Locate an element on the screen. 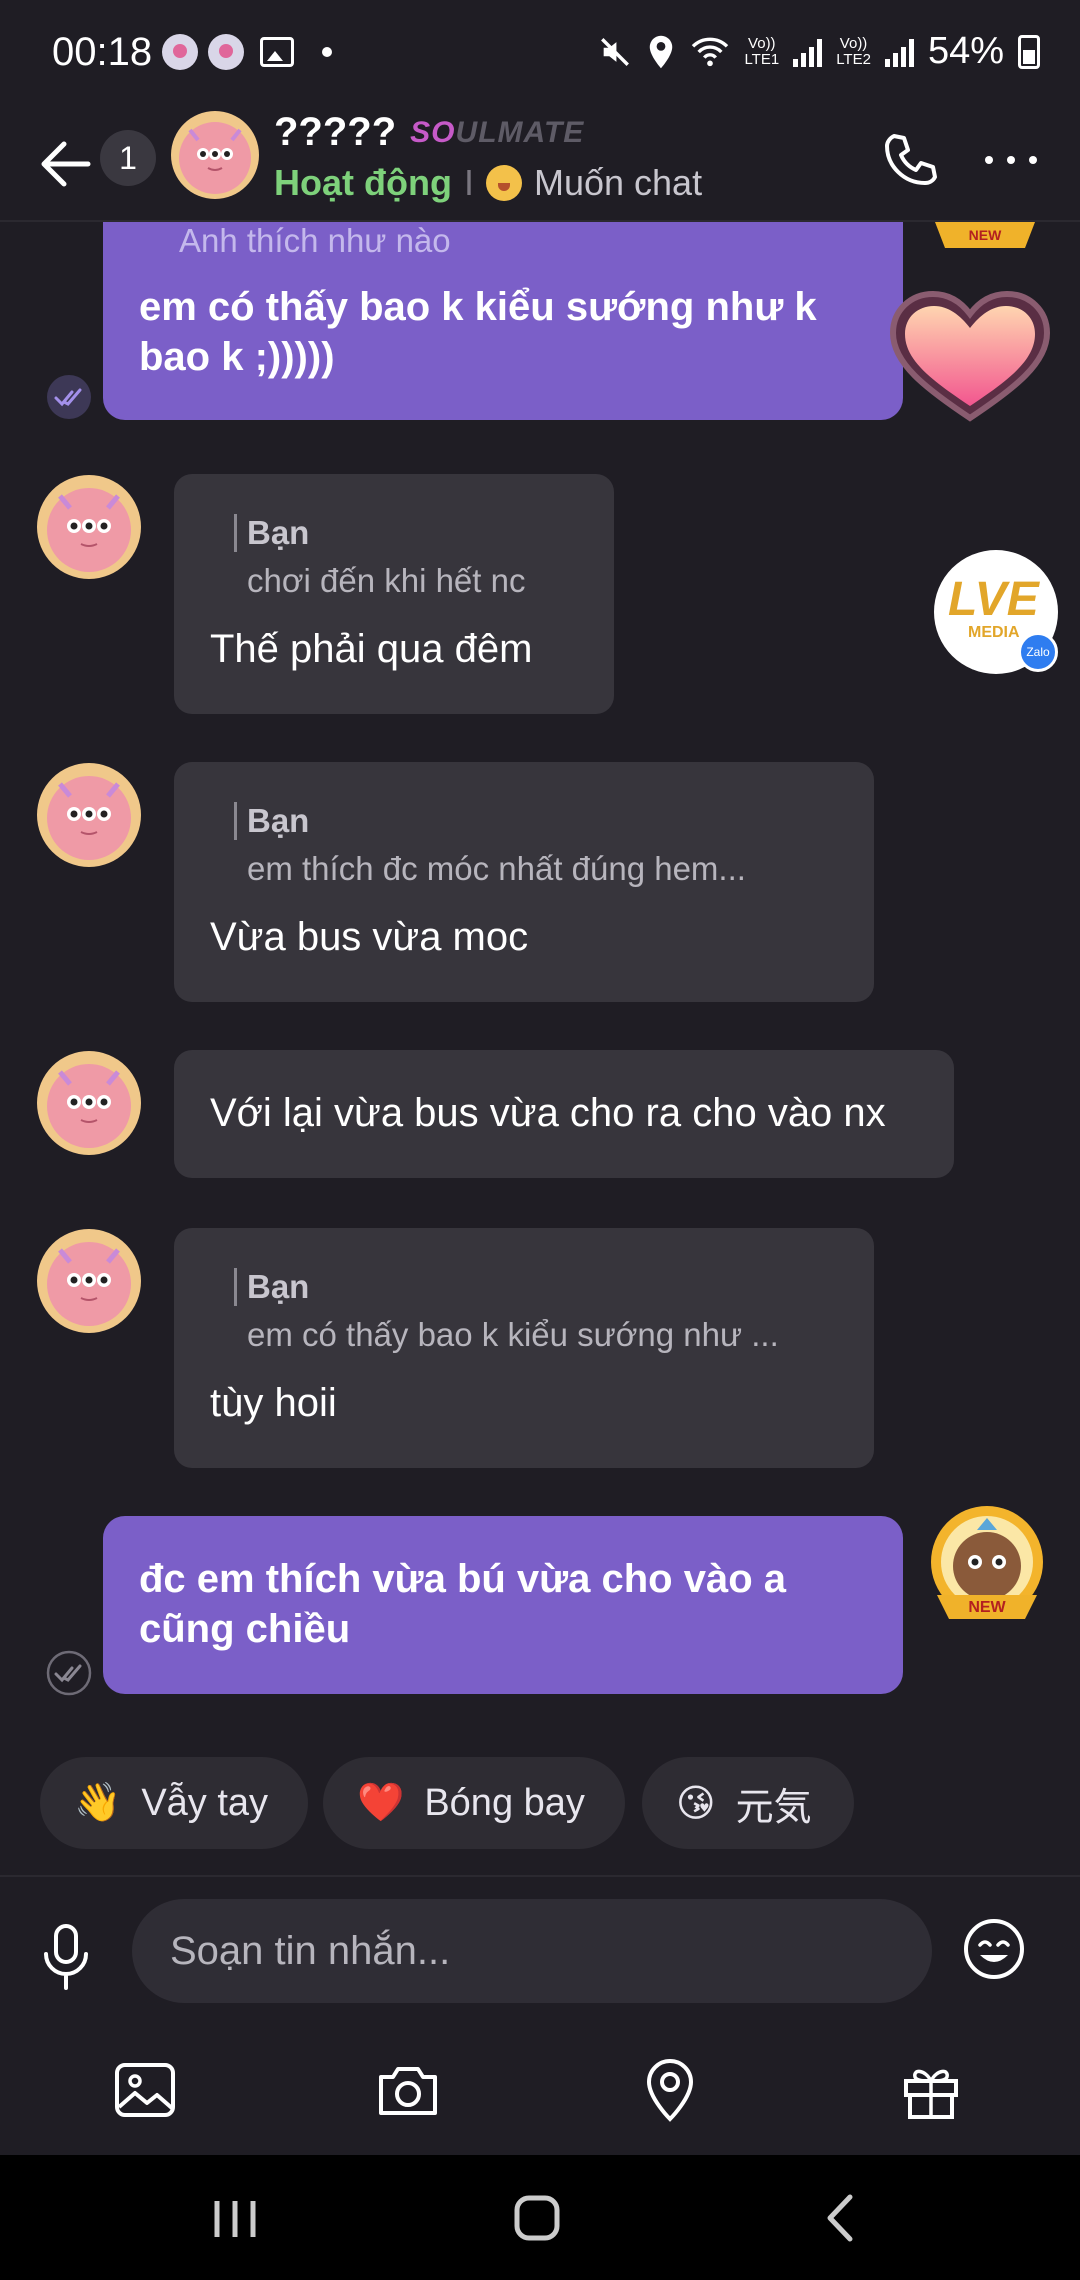 This screenshot has height=2280, width=1080. image-icon is located at coordinates (145, 2090).